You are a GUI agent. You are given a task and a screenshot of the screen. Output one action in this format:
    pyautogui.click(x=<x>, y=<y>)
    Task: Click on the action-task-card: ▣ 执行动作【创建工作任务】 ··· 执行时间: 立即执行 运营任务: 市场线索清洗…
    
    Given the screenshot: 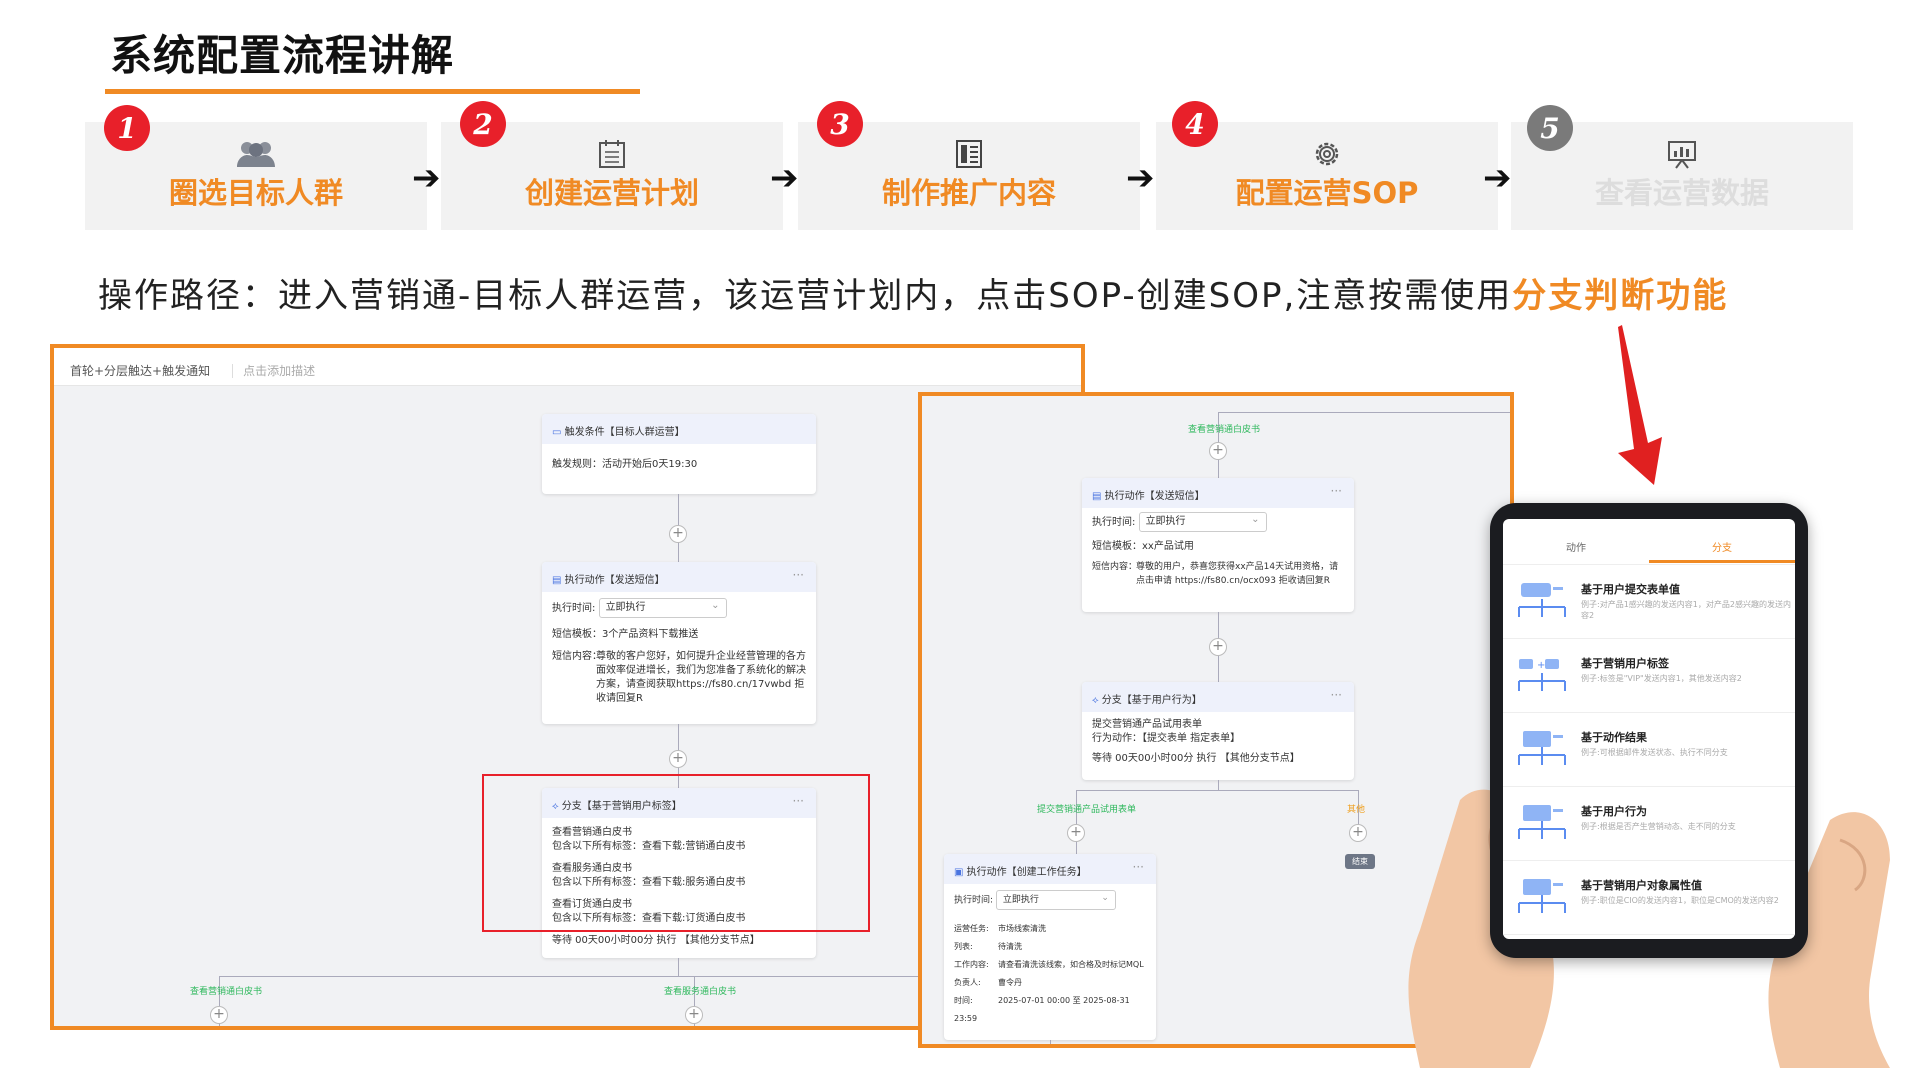 What is the action you would take?
    pyautogui.click(x=1050, y=947)
    